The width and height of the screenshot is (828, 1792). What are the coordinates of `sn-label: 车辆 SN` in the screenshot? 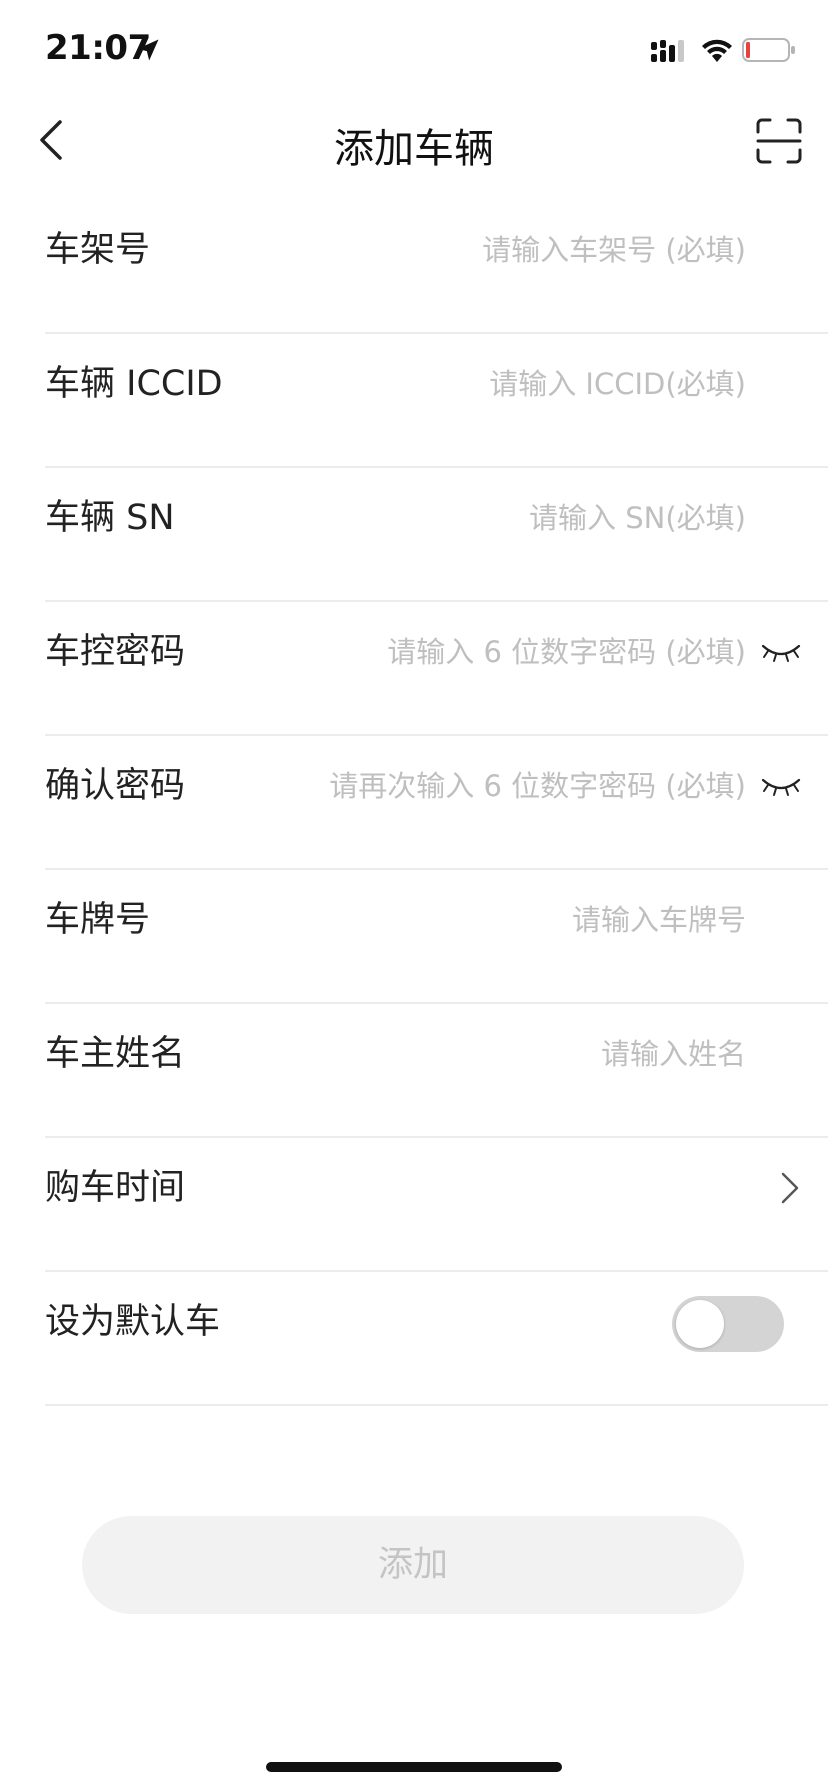 It's located at (110, 518).